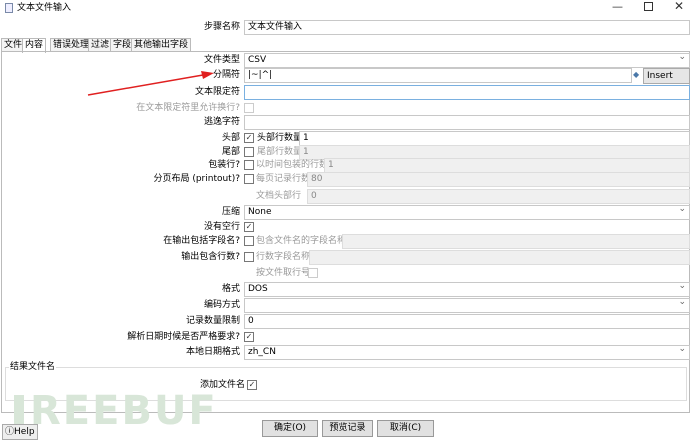 Image resolution: width=690 pixels, height=441 pixels. What do you see at coordinates (405, 428) in the screenshot?
I see `cancel-button: 取消(C)` at bounding box center [405, 428].